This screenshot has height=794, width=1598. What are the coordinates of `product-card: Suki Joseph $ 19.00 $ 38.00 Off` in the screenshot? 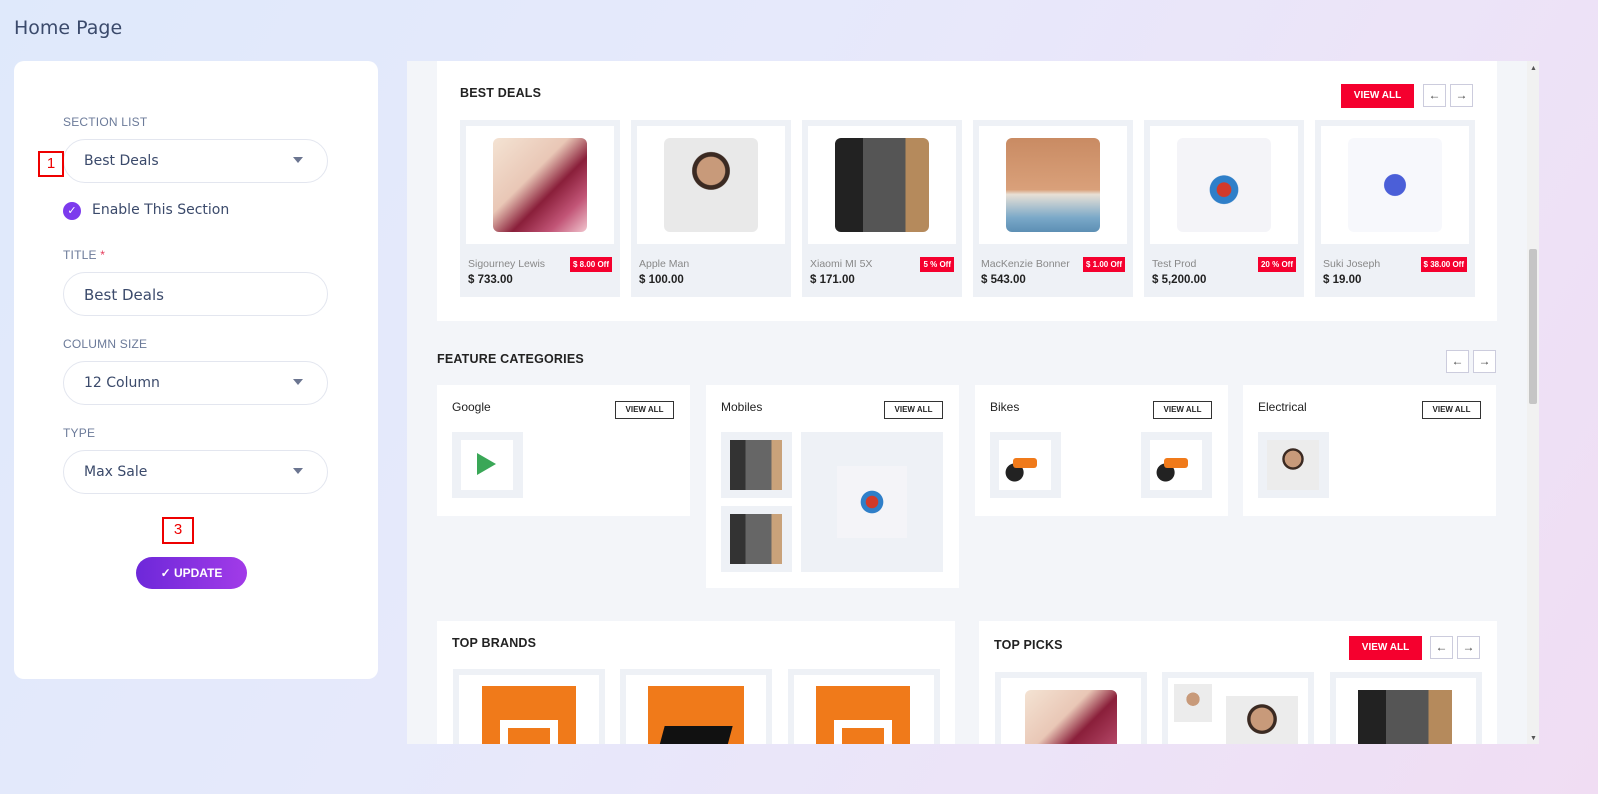 It's located at (1395, 208).